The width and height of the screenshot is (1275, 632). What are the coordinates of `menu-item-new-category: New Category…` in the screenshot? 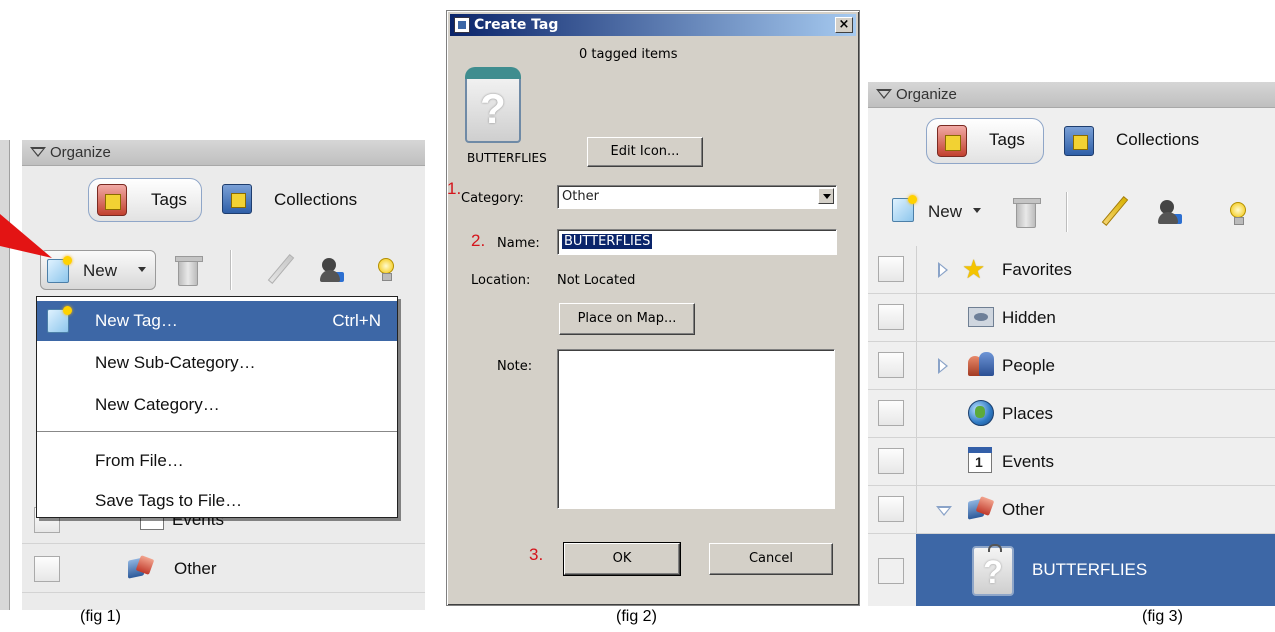 It's located at (217, 405).